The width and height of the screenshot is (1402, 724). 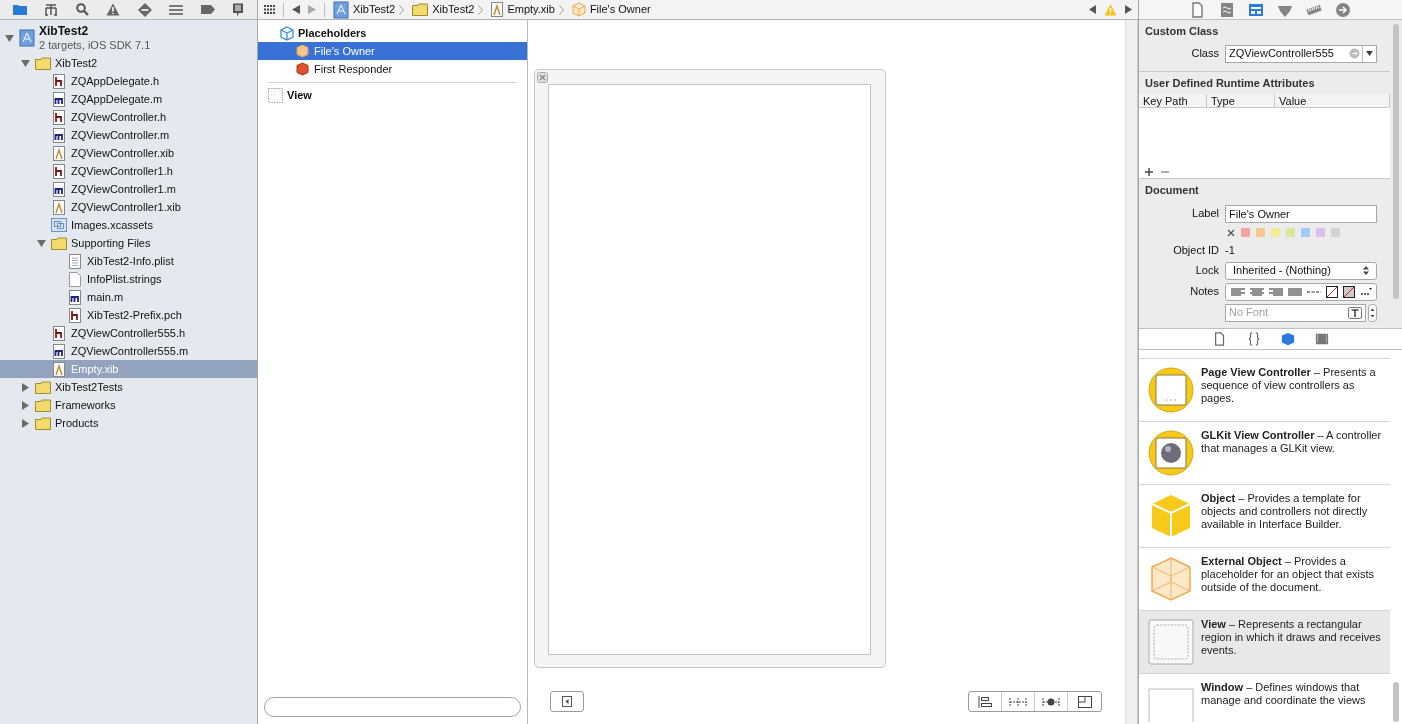 What do you see at coordinates (269, 9) in the screenshot?
I see `grid-icon` at bounding box center [269, 9].